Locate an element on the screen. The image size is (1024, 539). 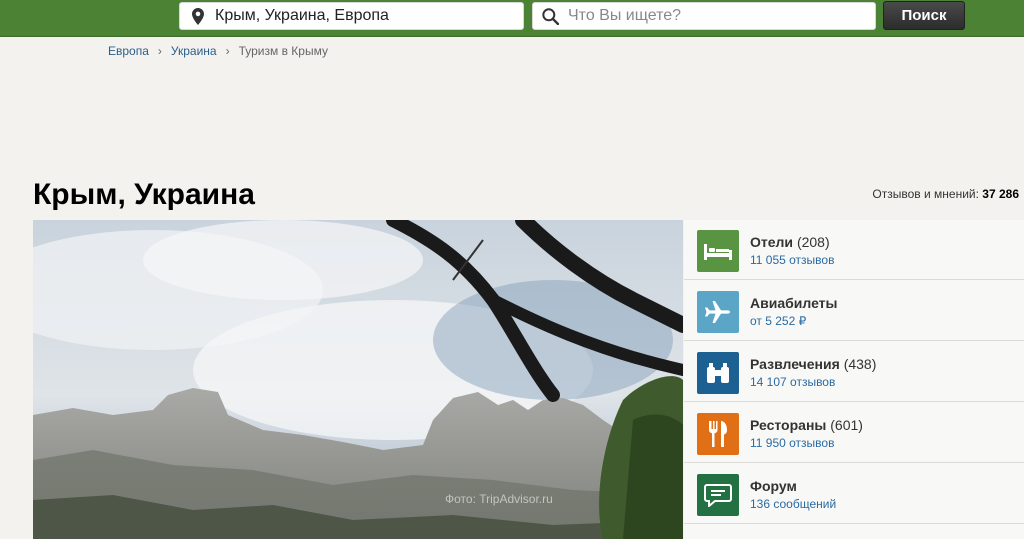
category-count: (438) is located at coordinates (860, 364).